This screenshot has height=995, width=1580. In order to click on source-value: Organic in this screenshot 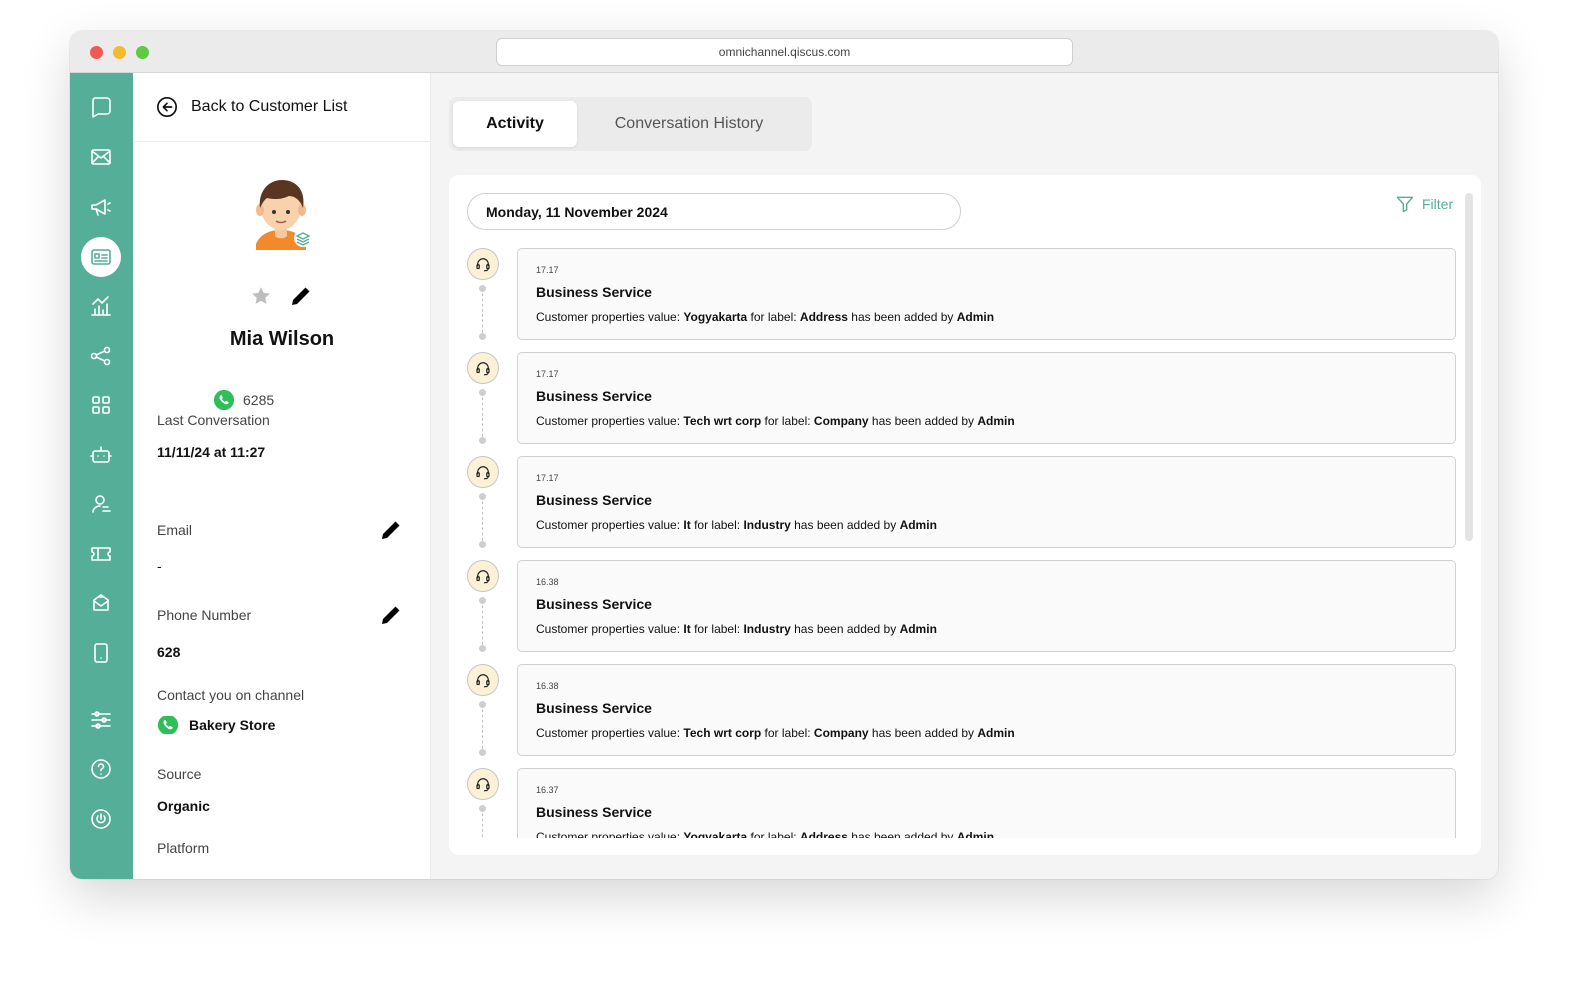, I will do `click(183, 806)`.